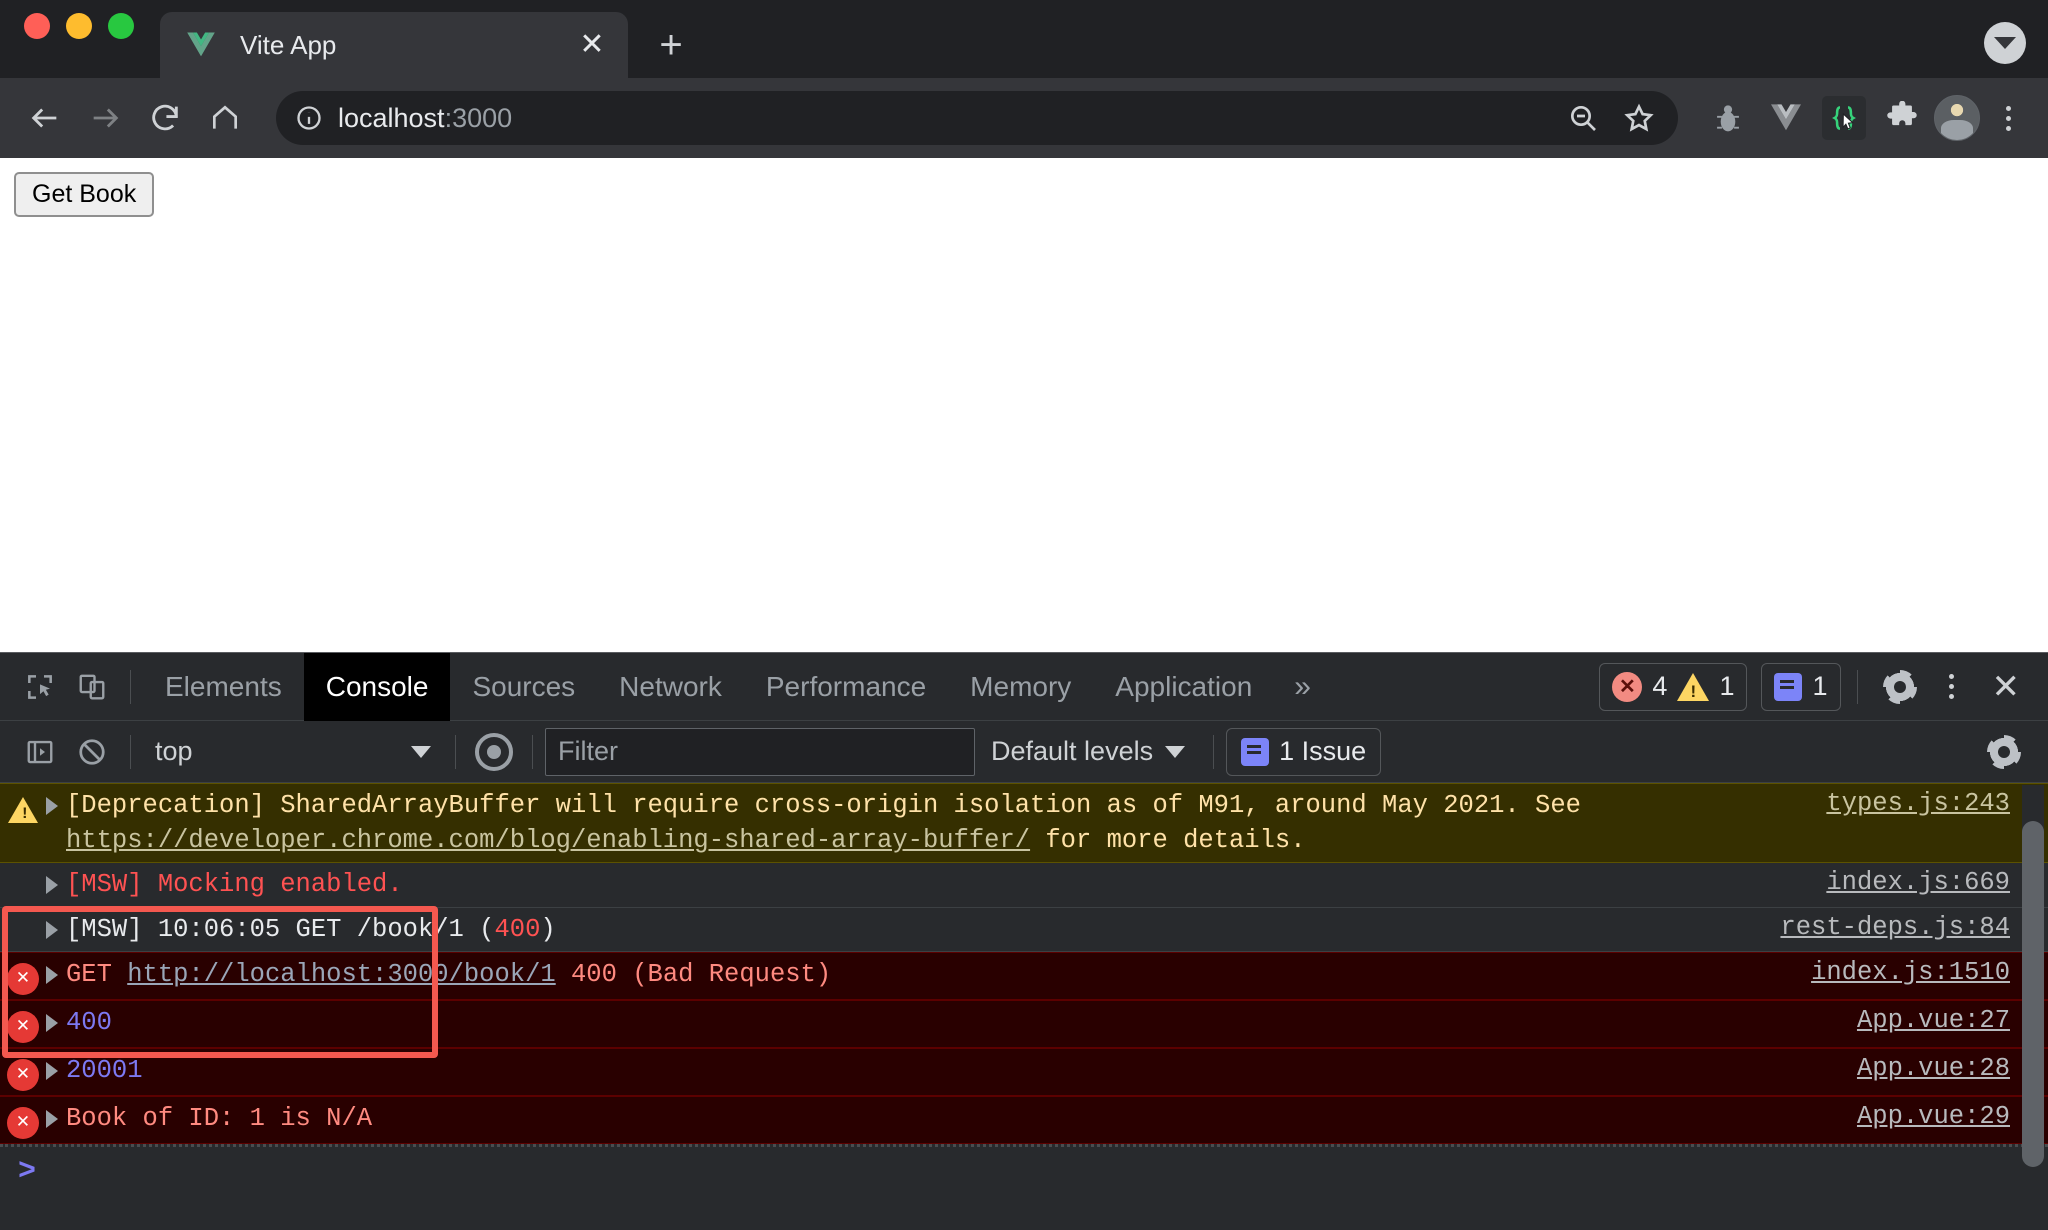  Describe the element at coordinates (2005, 43) in the screenshot. I see `tab-search-icon` at that location.